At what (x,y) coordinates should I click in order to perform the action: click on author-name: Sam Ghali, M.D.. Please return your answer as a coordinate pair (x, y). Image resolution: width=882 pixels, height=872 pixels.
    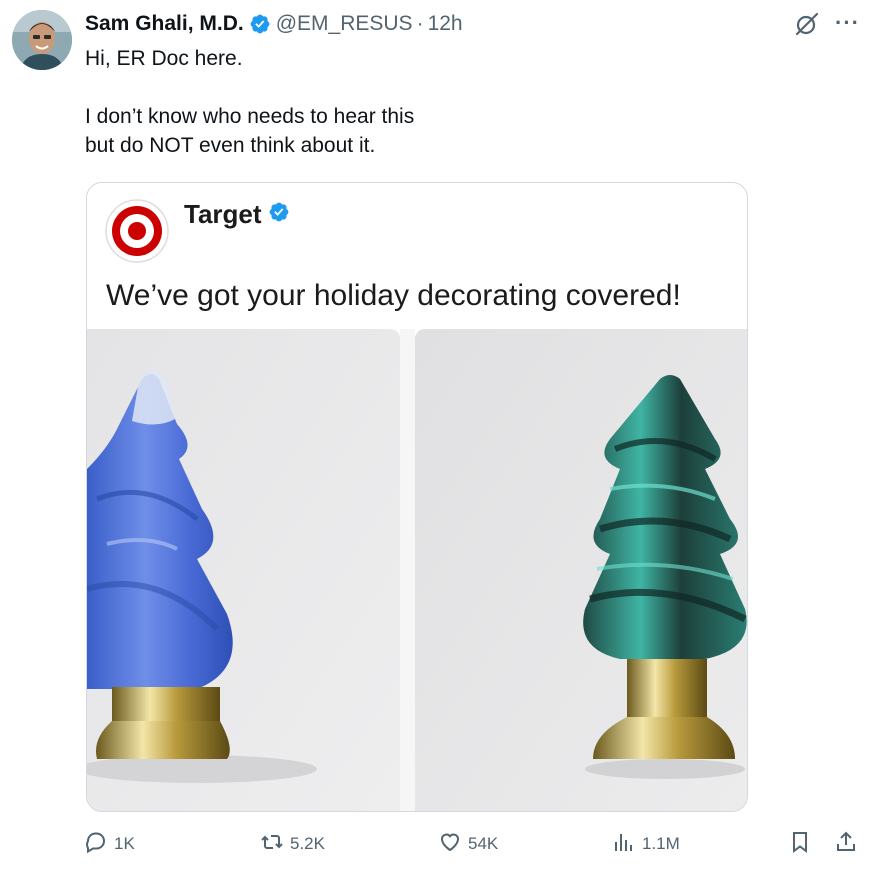
    Looking at the image, I should click on (164, 24).